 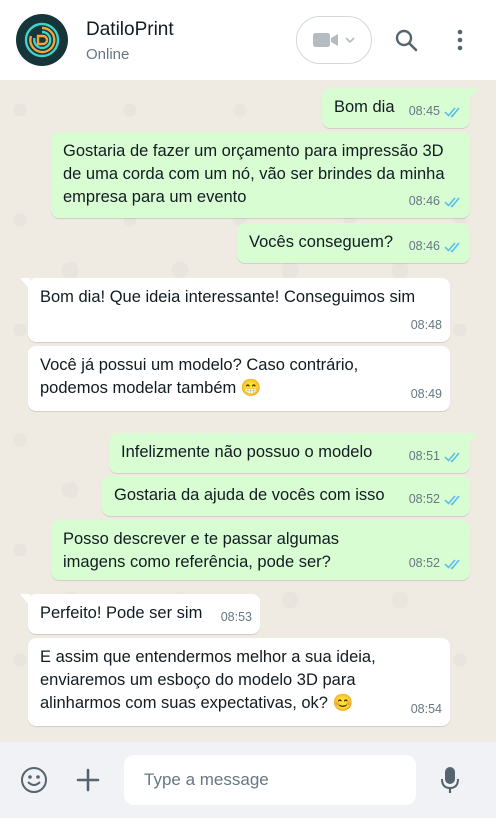 I want to click on message-time: 08:48, so click(x=426, y=325).